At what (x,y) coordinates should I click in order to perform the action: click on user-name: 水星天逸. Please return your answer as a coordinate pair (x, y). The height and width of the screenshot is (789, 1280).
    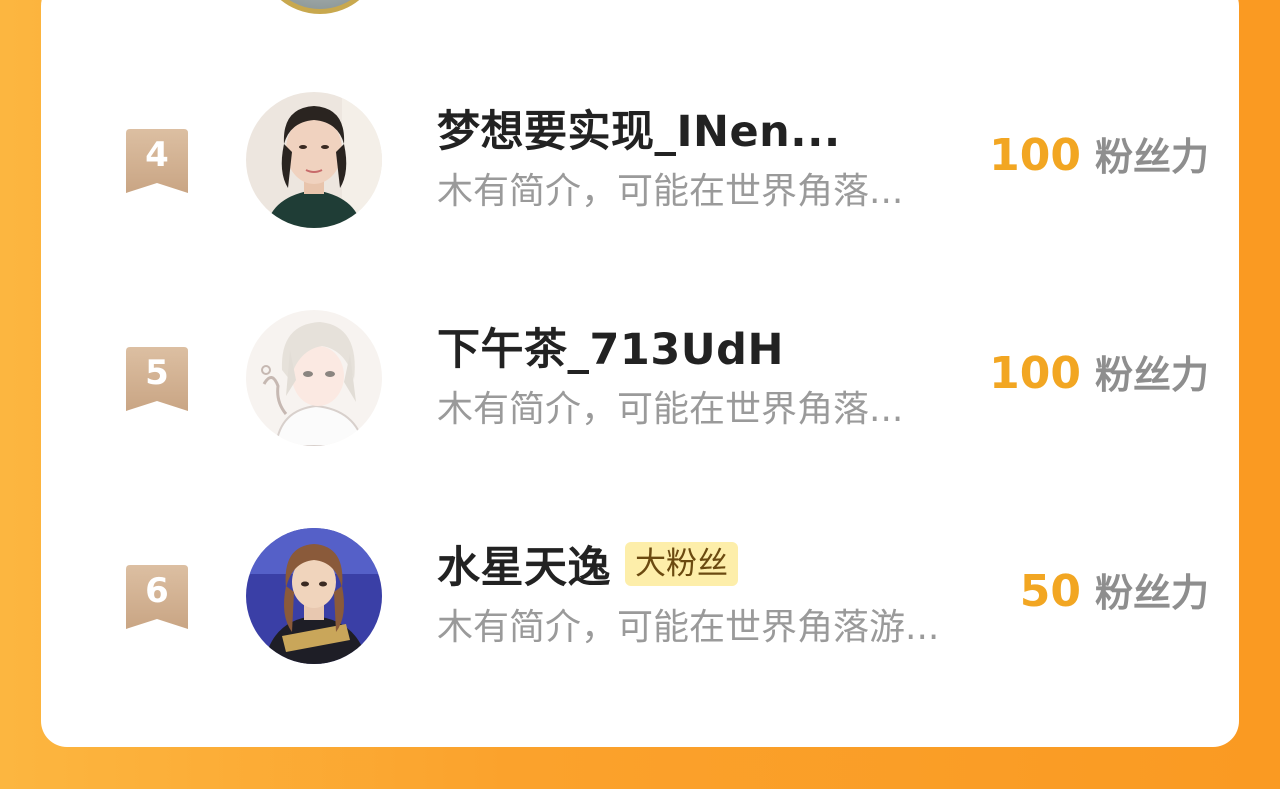
    Looking at the image, I should click on (524, 564).